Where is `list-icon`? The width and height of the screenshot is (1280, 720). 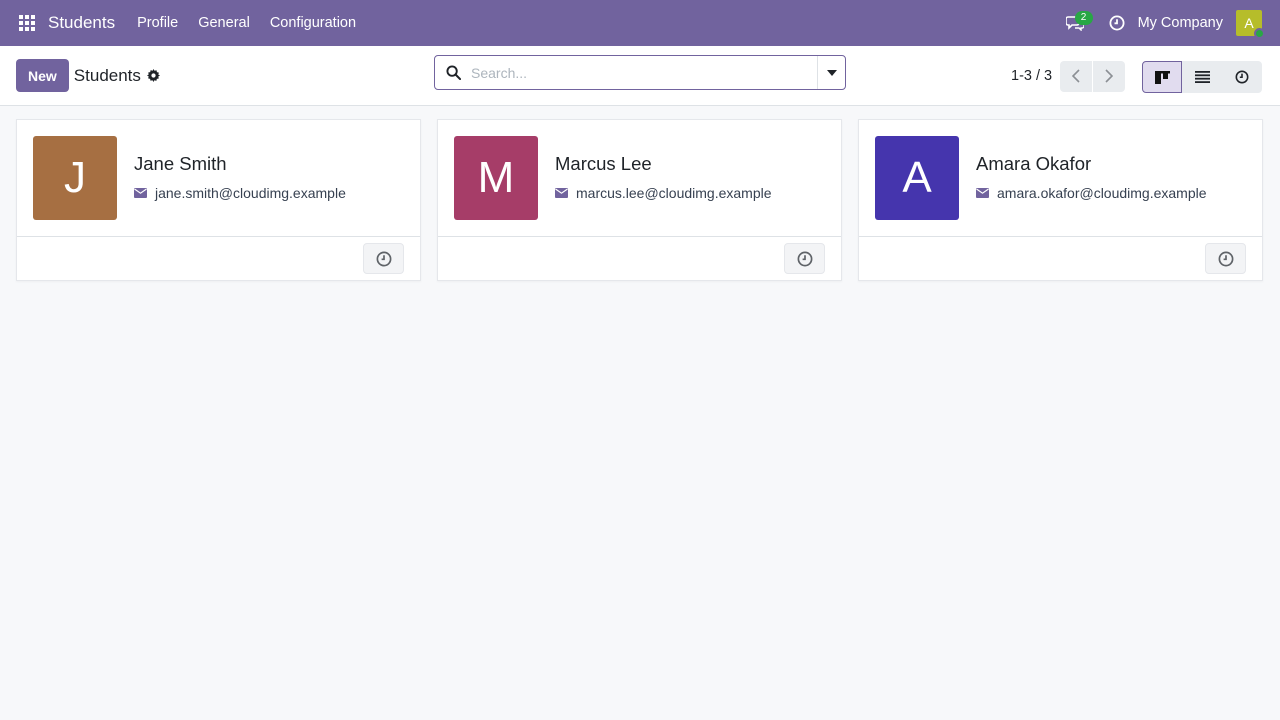 list-icon is located at coordinates (1202, 77).